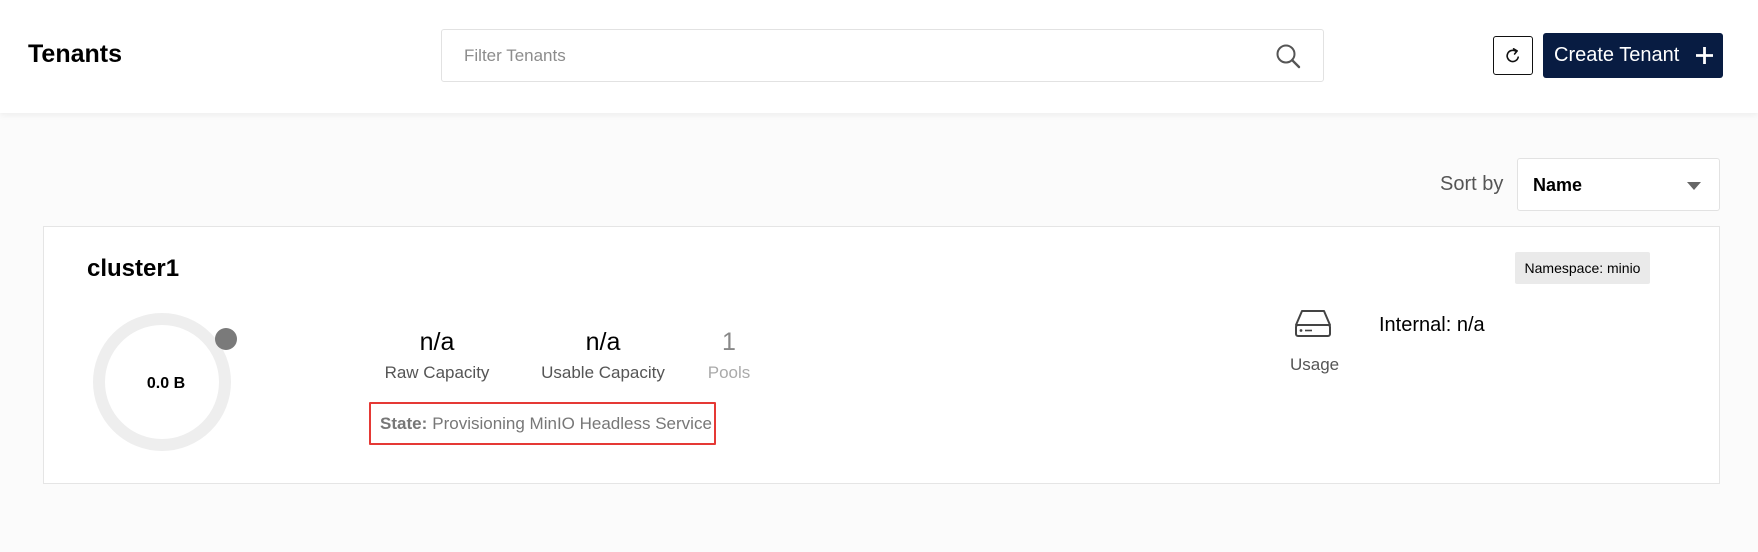 This screenshot has width=1758, height=552. I want to click on create-tenant-label: Create Tenant, so click(1617, 55).